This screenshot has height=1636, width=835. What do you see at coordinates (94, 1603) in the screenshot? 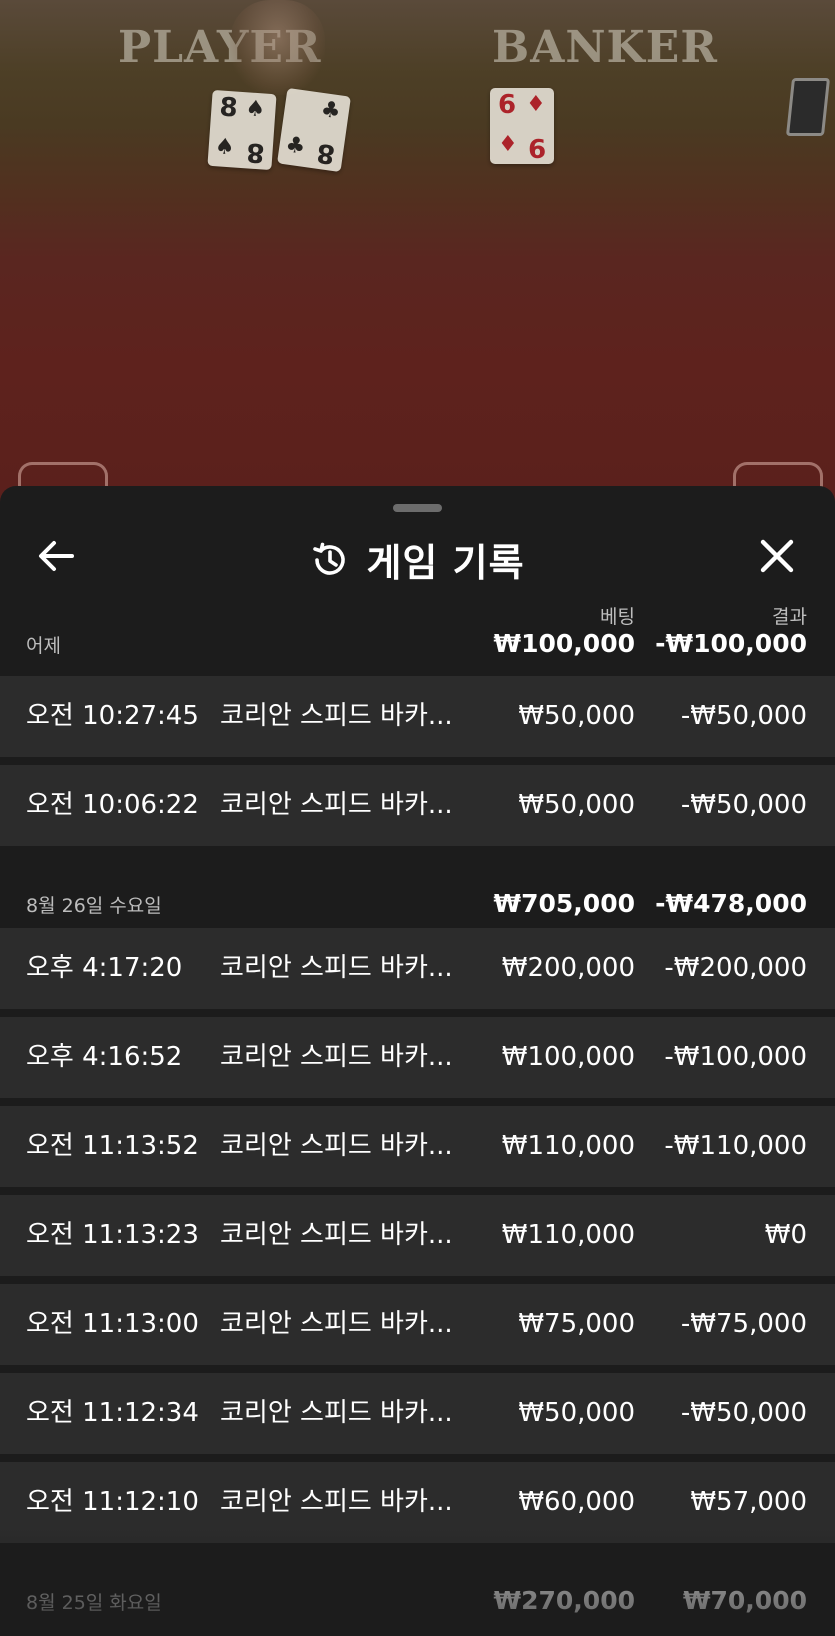
I see `group-date: 8월 25일 화요일` at bounding box center [94, 1603].